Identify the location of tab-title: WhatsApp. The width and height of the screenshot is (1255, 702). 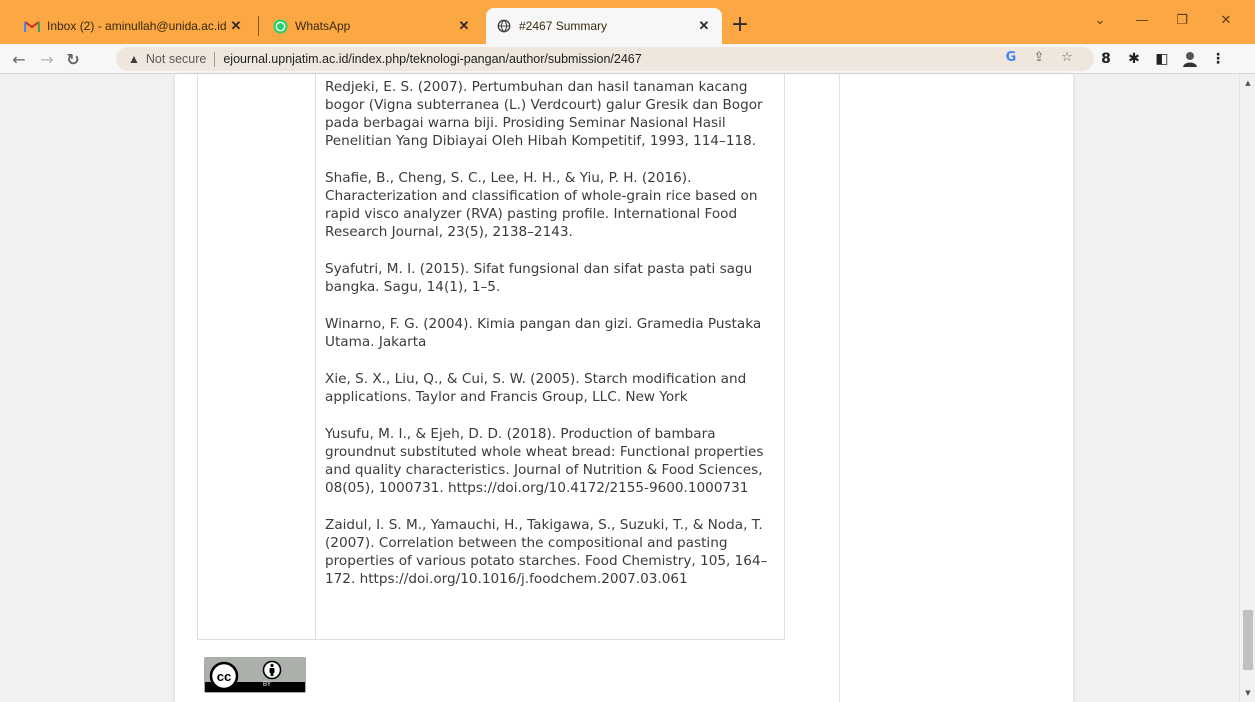
(323, 26).